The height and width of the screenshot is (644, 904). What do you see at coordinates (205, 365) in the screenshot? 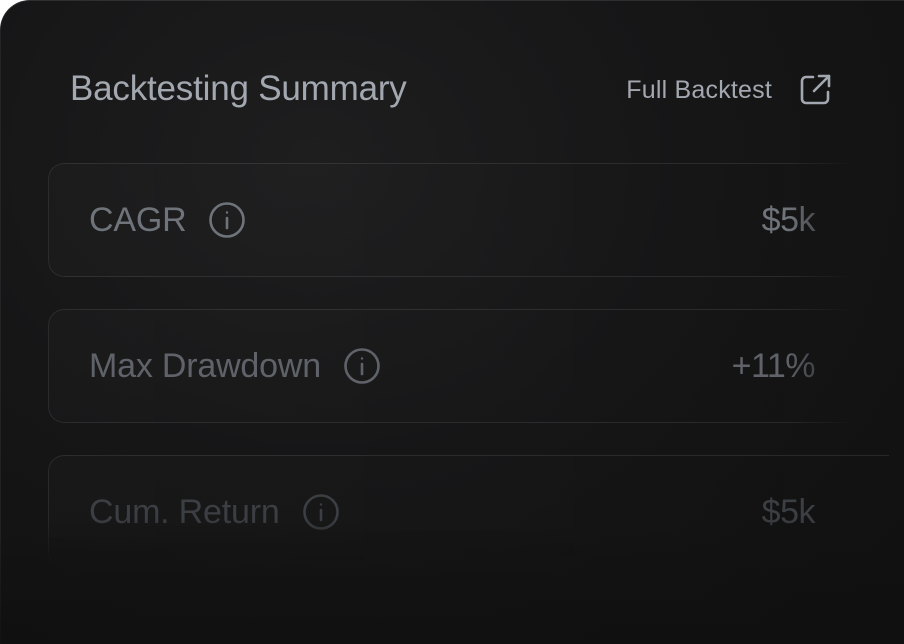
I see `metric-label: Max Drawdown` at bounding box center [205, 365].